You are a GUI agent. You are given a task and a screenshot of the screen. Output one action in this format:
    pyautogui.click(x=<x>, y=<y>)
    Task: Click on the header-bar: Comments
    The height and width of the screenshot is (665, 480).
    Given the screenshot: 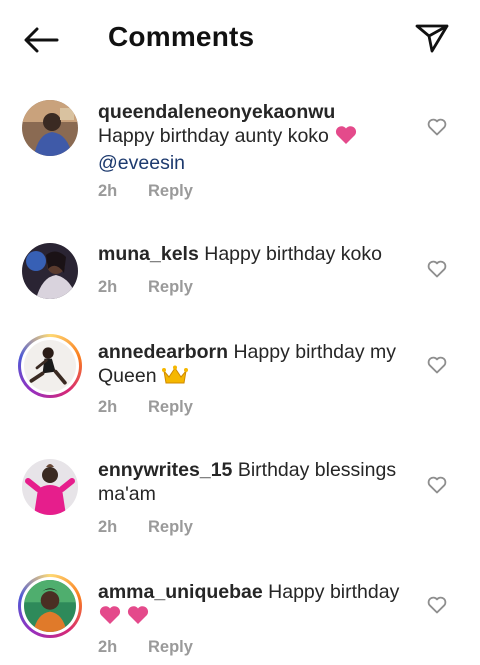 What is the action you would take?
    pyautogui.click(x=240, y=39)
    